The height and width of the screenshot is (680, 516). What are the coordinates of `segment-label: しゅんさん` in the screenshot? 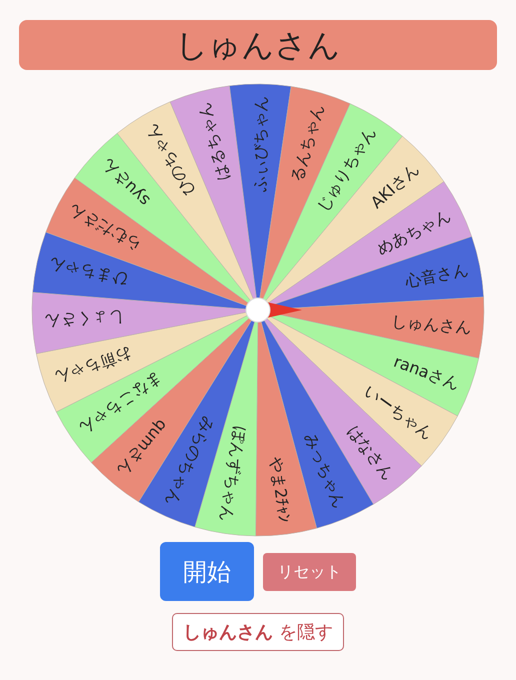 It's located at (431, 324).